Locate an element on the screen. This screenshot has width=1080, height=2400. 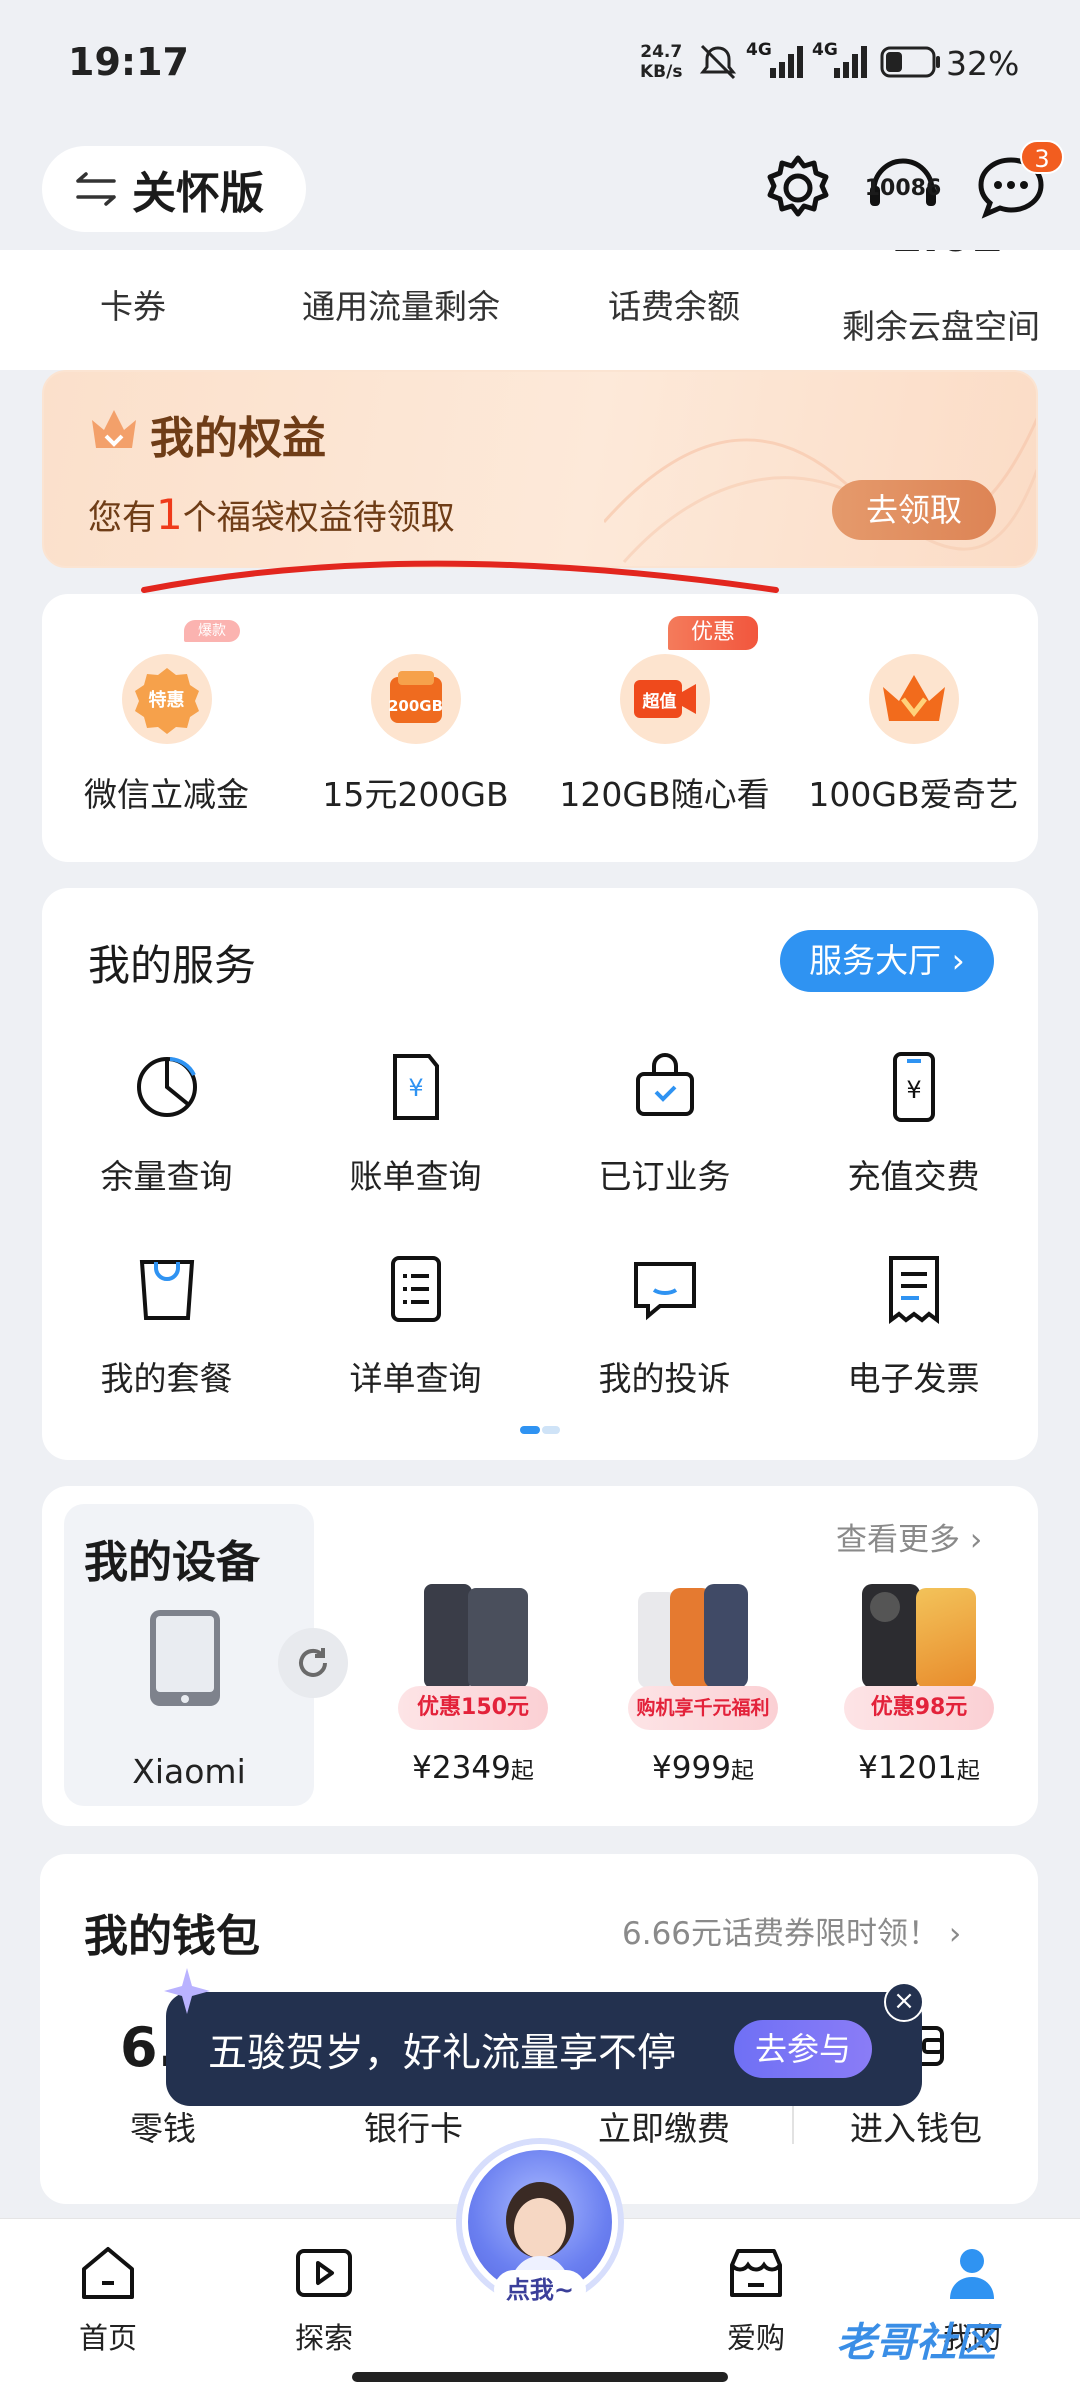
nav-home: 首页 is located at coordinates (108, 2299).